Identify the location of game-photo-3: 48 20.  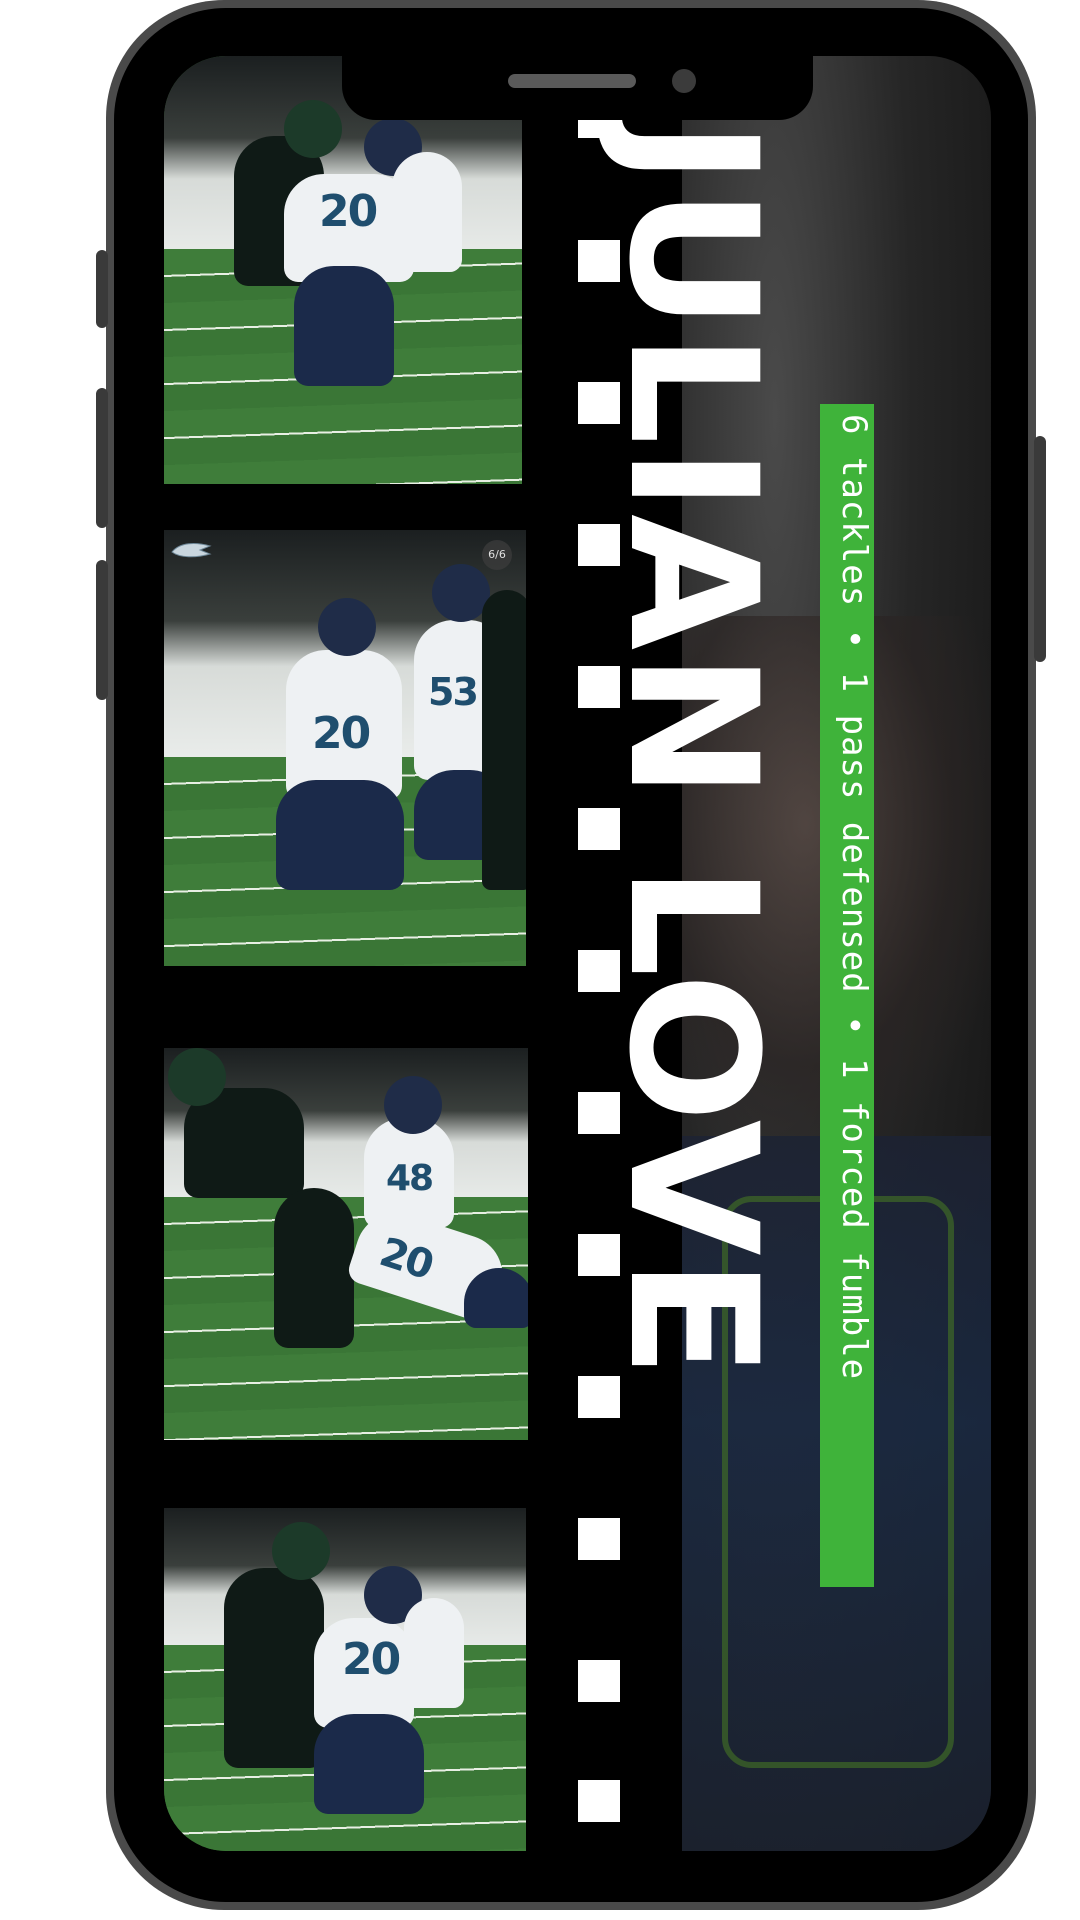
(346, 1244).